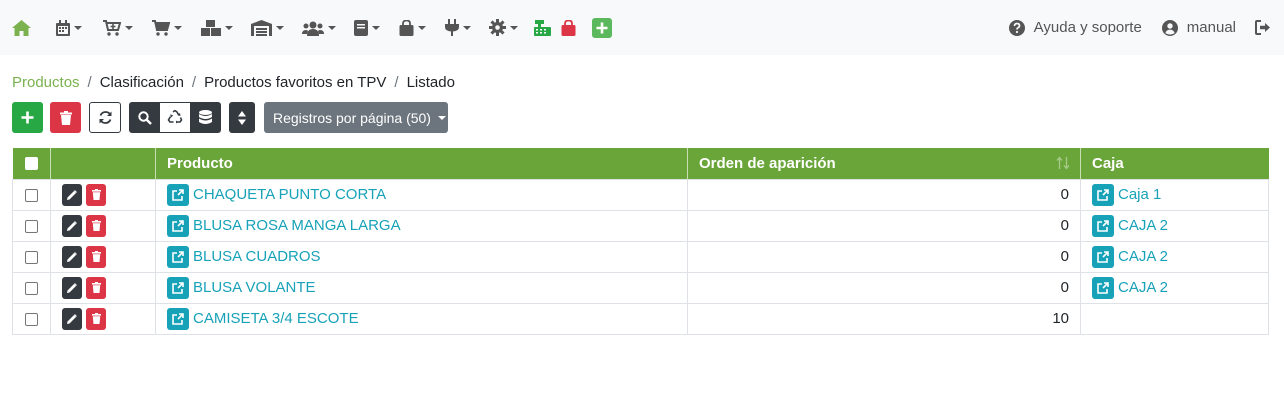 The image size is (1284, 407). What do you see at coordinates (27, 117) in the screenshot?
I see `add-button` at bounding box center [27, 117].